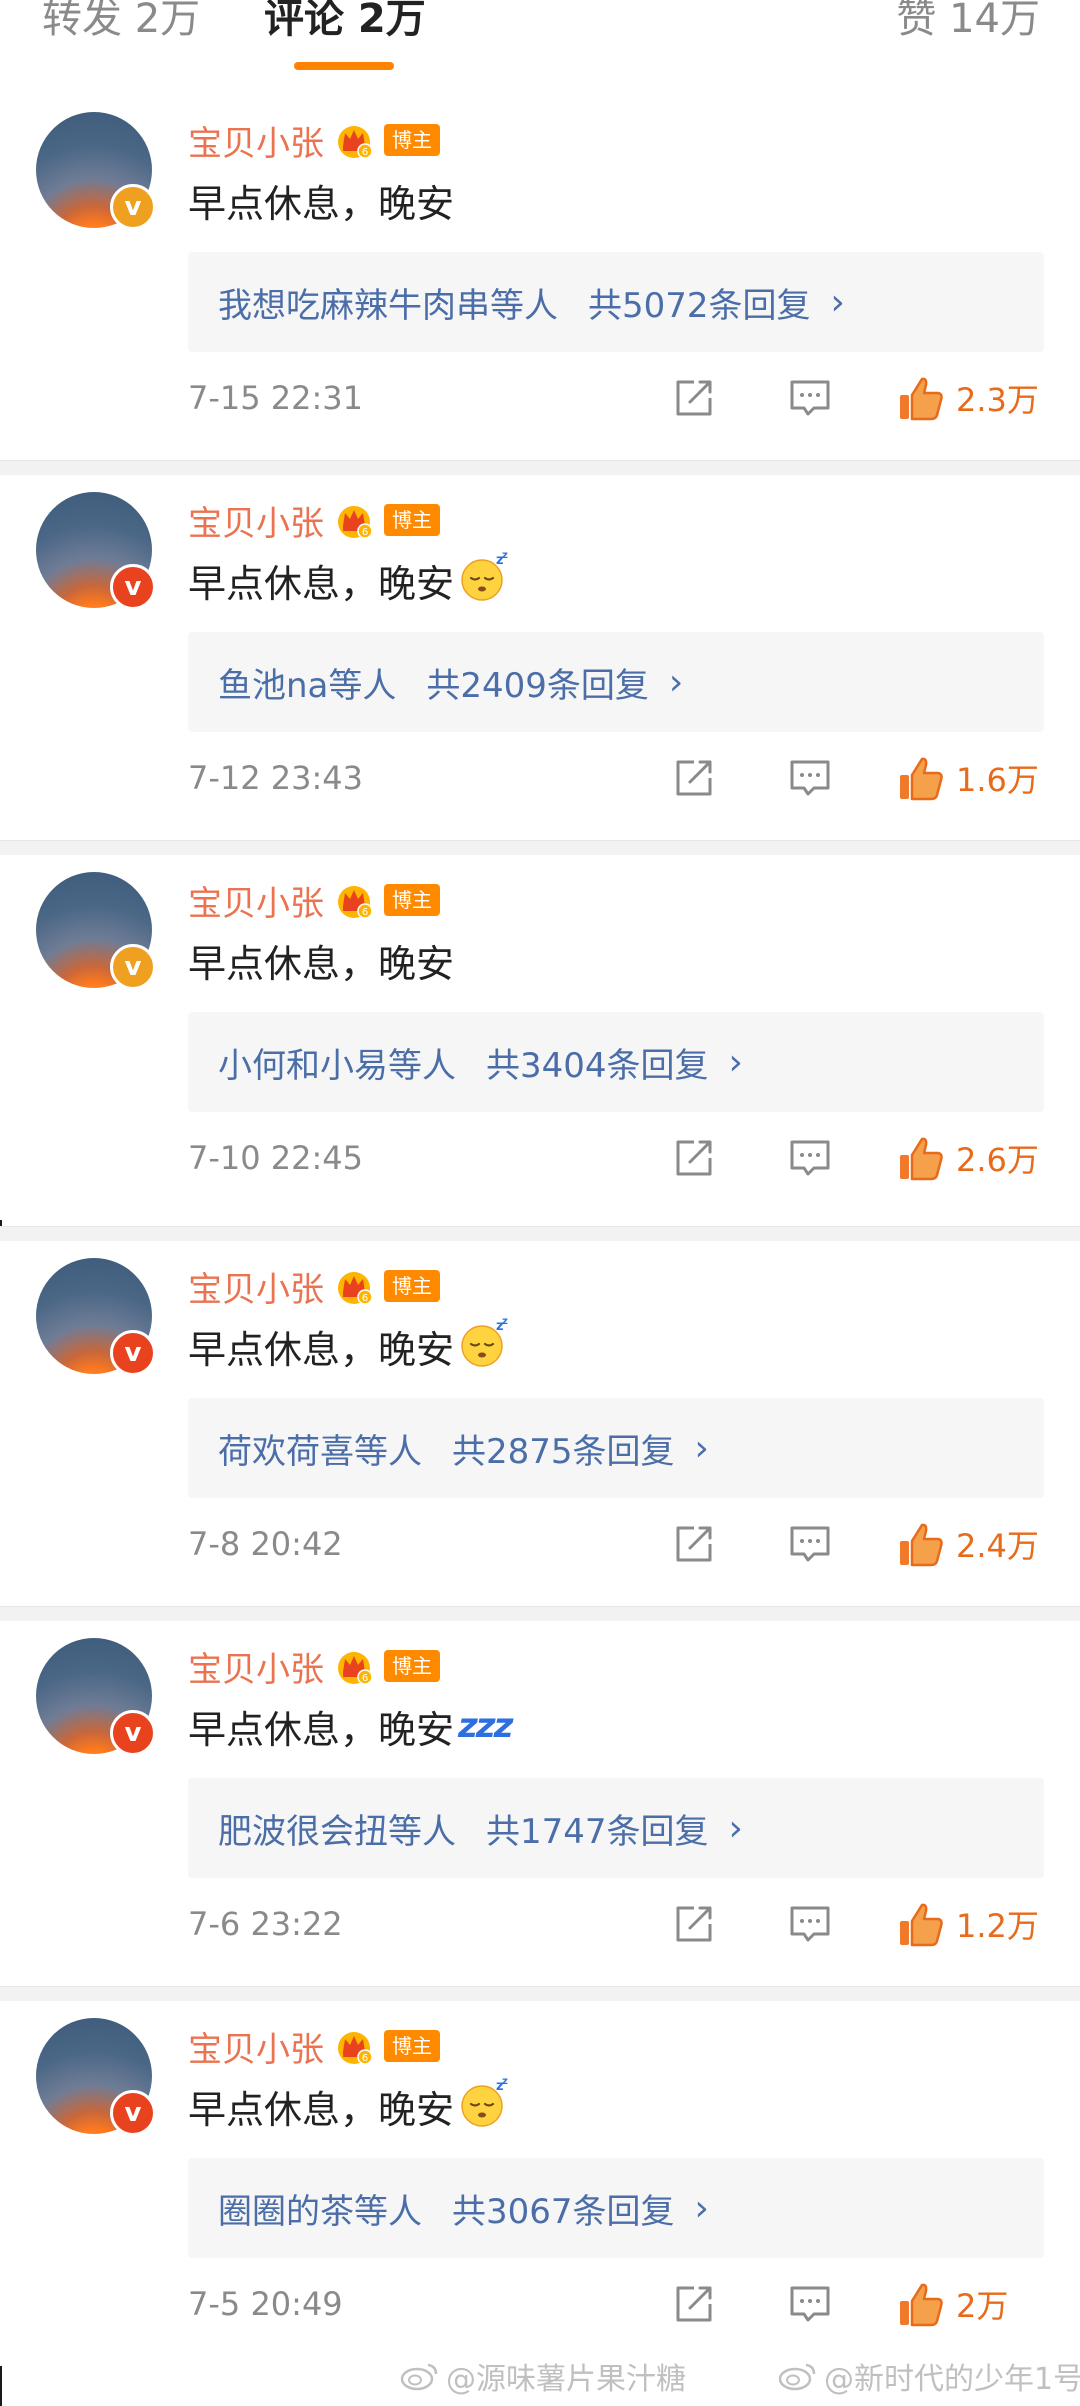 The image size is (1080, 2406). I want to click on reply-count: 共1747条回复, so click(597, 1831).